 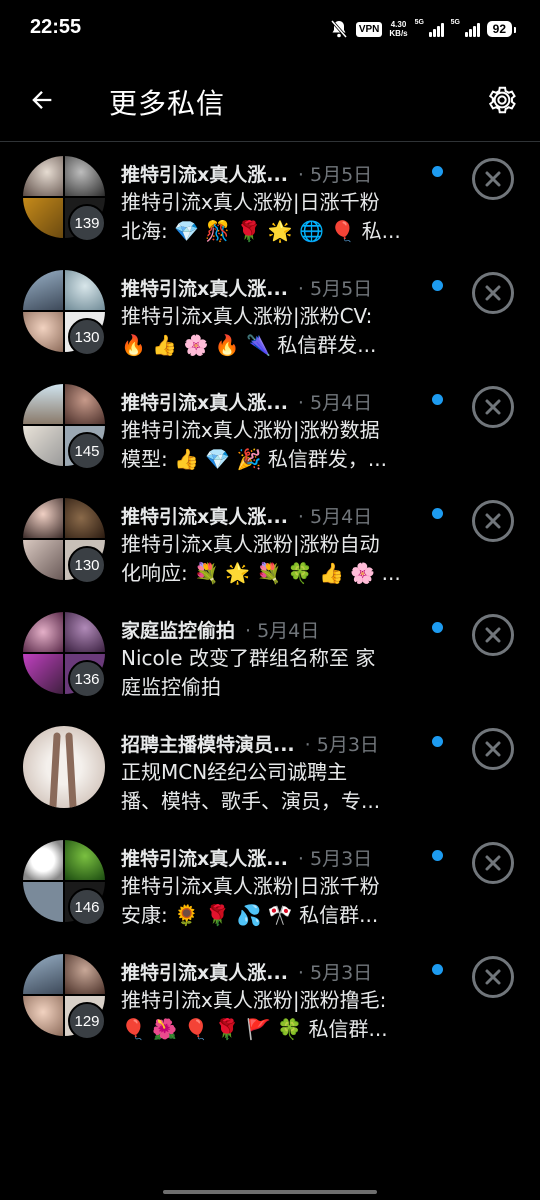 I want to click on net-speed: 4.30 KB/s, so click(x=398, y=29).